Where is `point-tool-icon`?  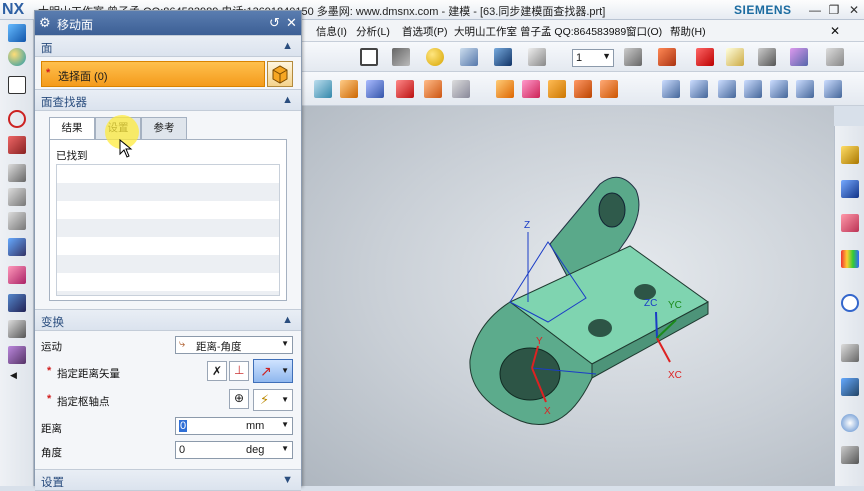
point-tool-icon is located at coordinates (17, 119).